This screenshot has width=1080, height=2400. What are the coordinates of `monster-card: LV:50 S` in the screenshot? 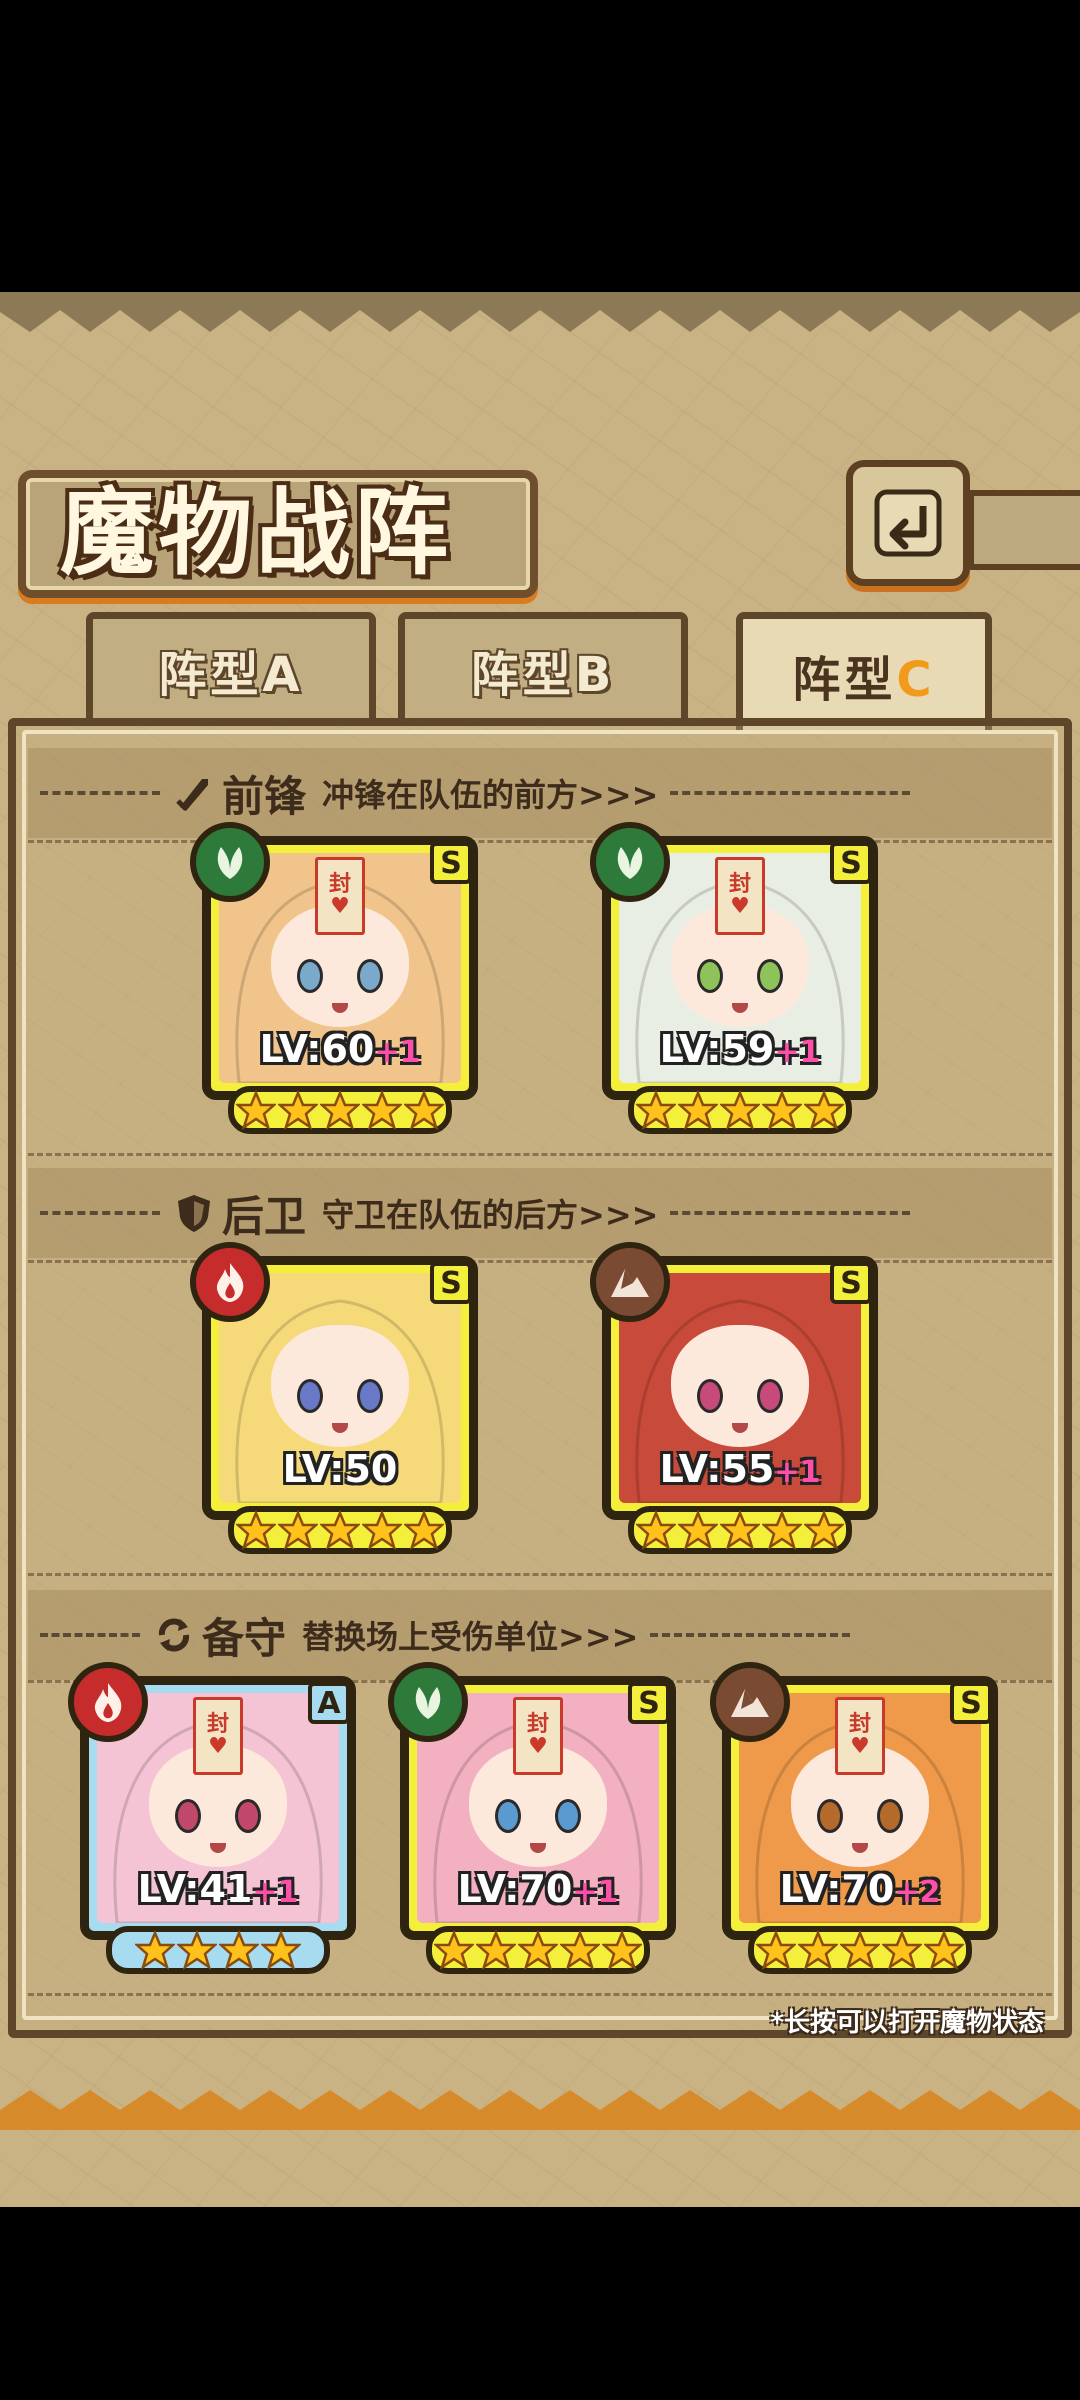 It's located at (334, 1398).